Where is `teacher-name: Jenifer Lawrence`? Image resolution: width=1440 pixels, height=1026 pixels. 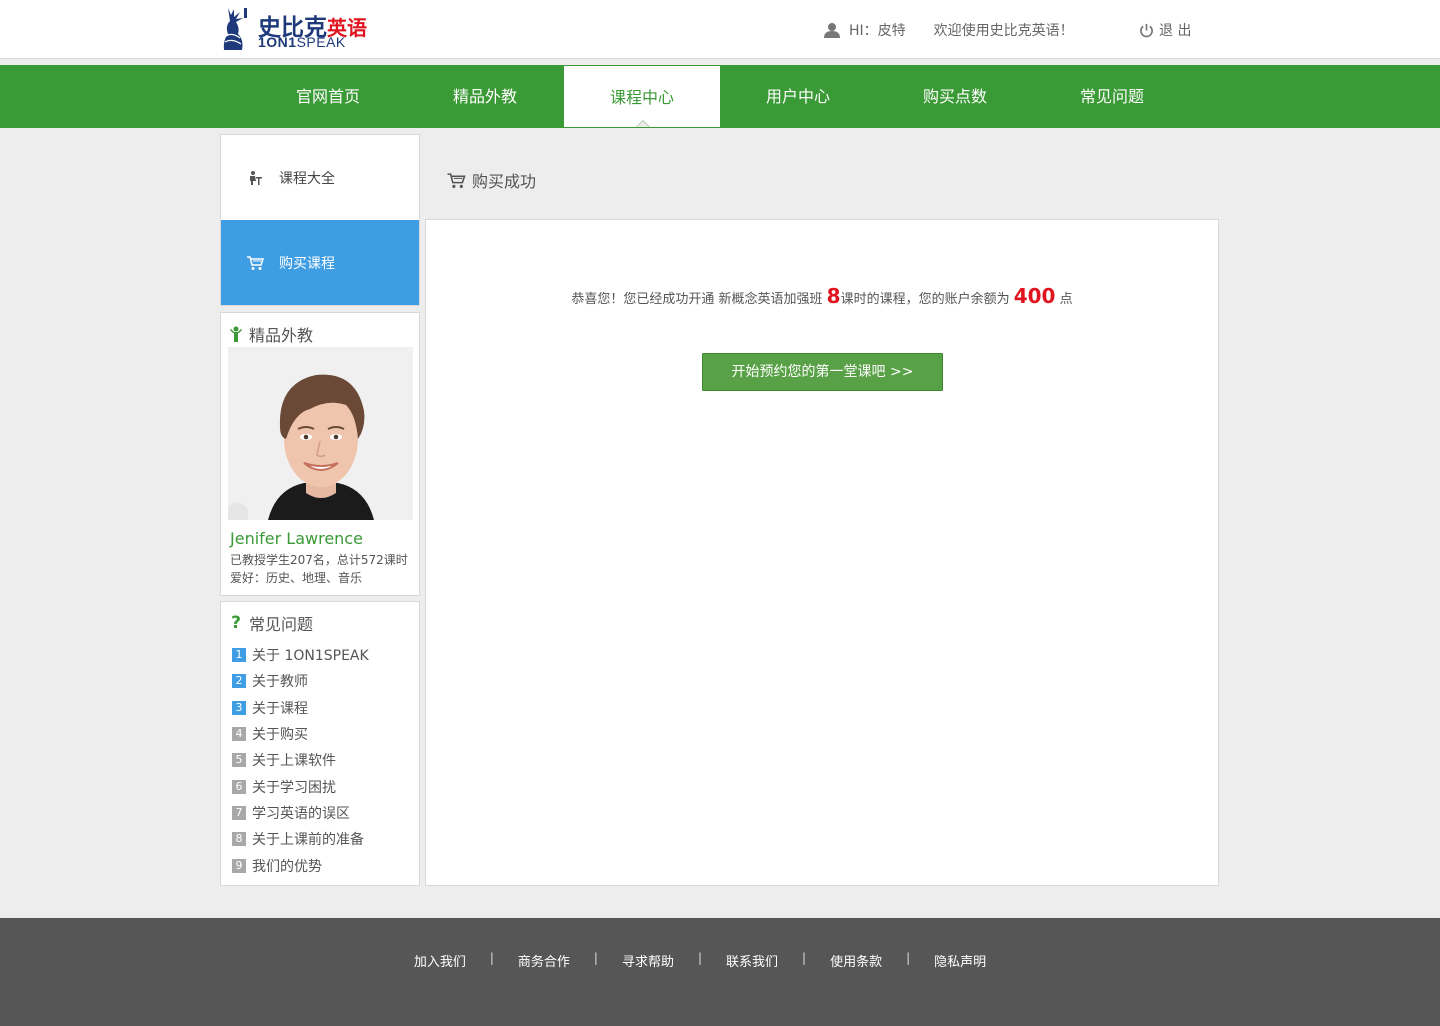 teacher-name: Jenifer Lawrence is located at coordinates (296, 538).